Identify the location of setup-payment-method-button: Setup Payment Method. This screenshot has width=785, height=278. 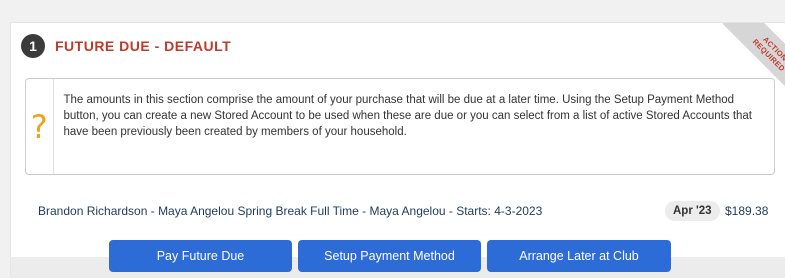
(389, 256).